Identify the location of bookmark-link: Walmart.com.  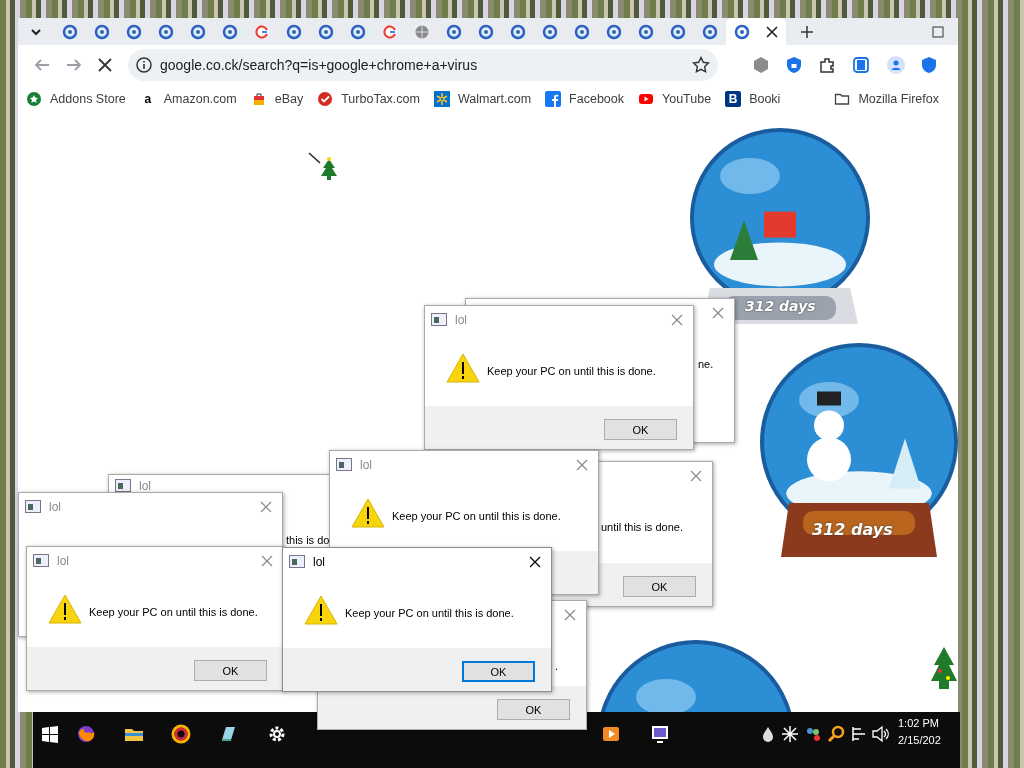
(482, 99).